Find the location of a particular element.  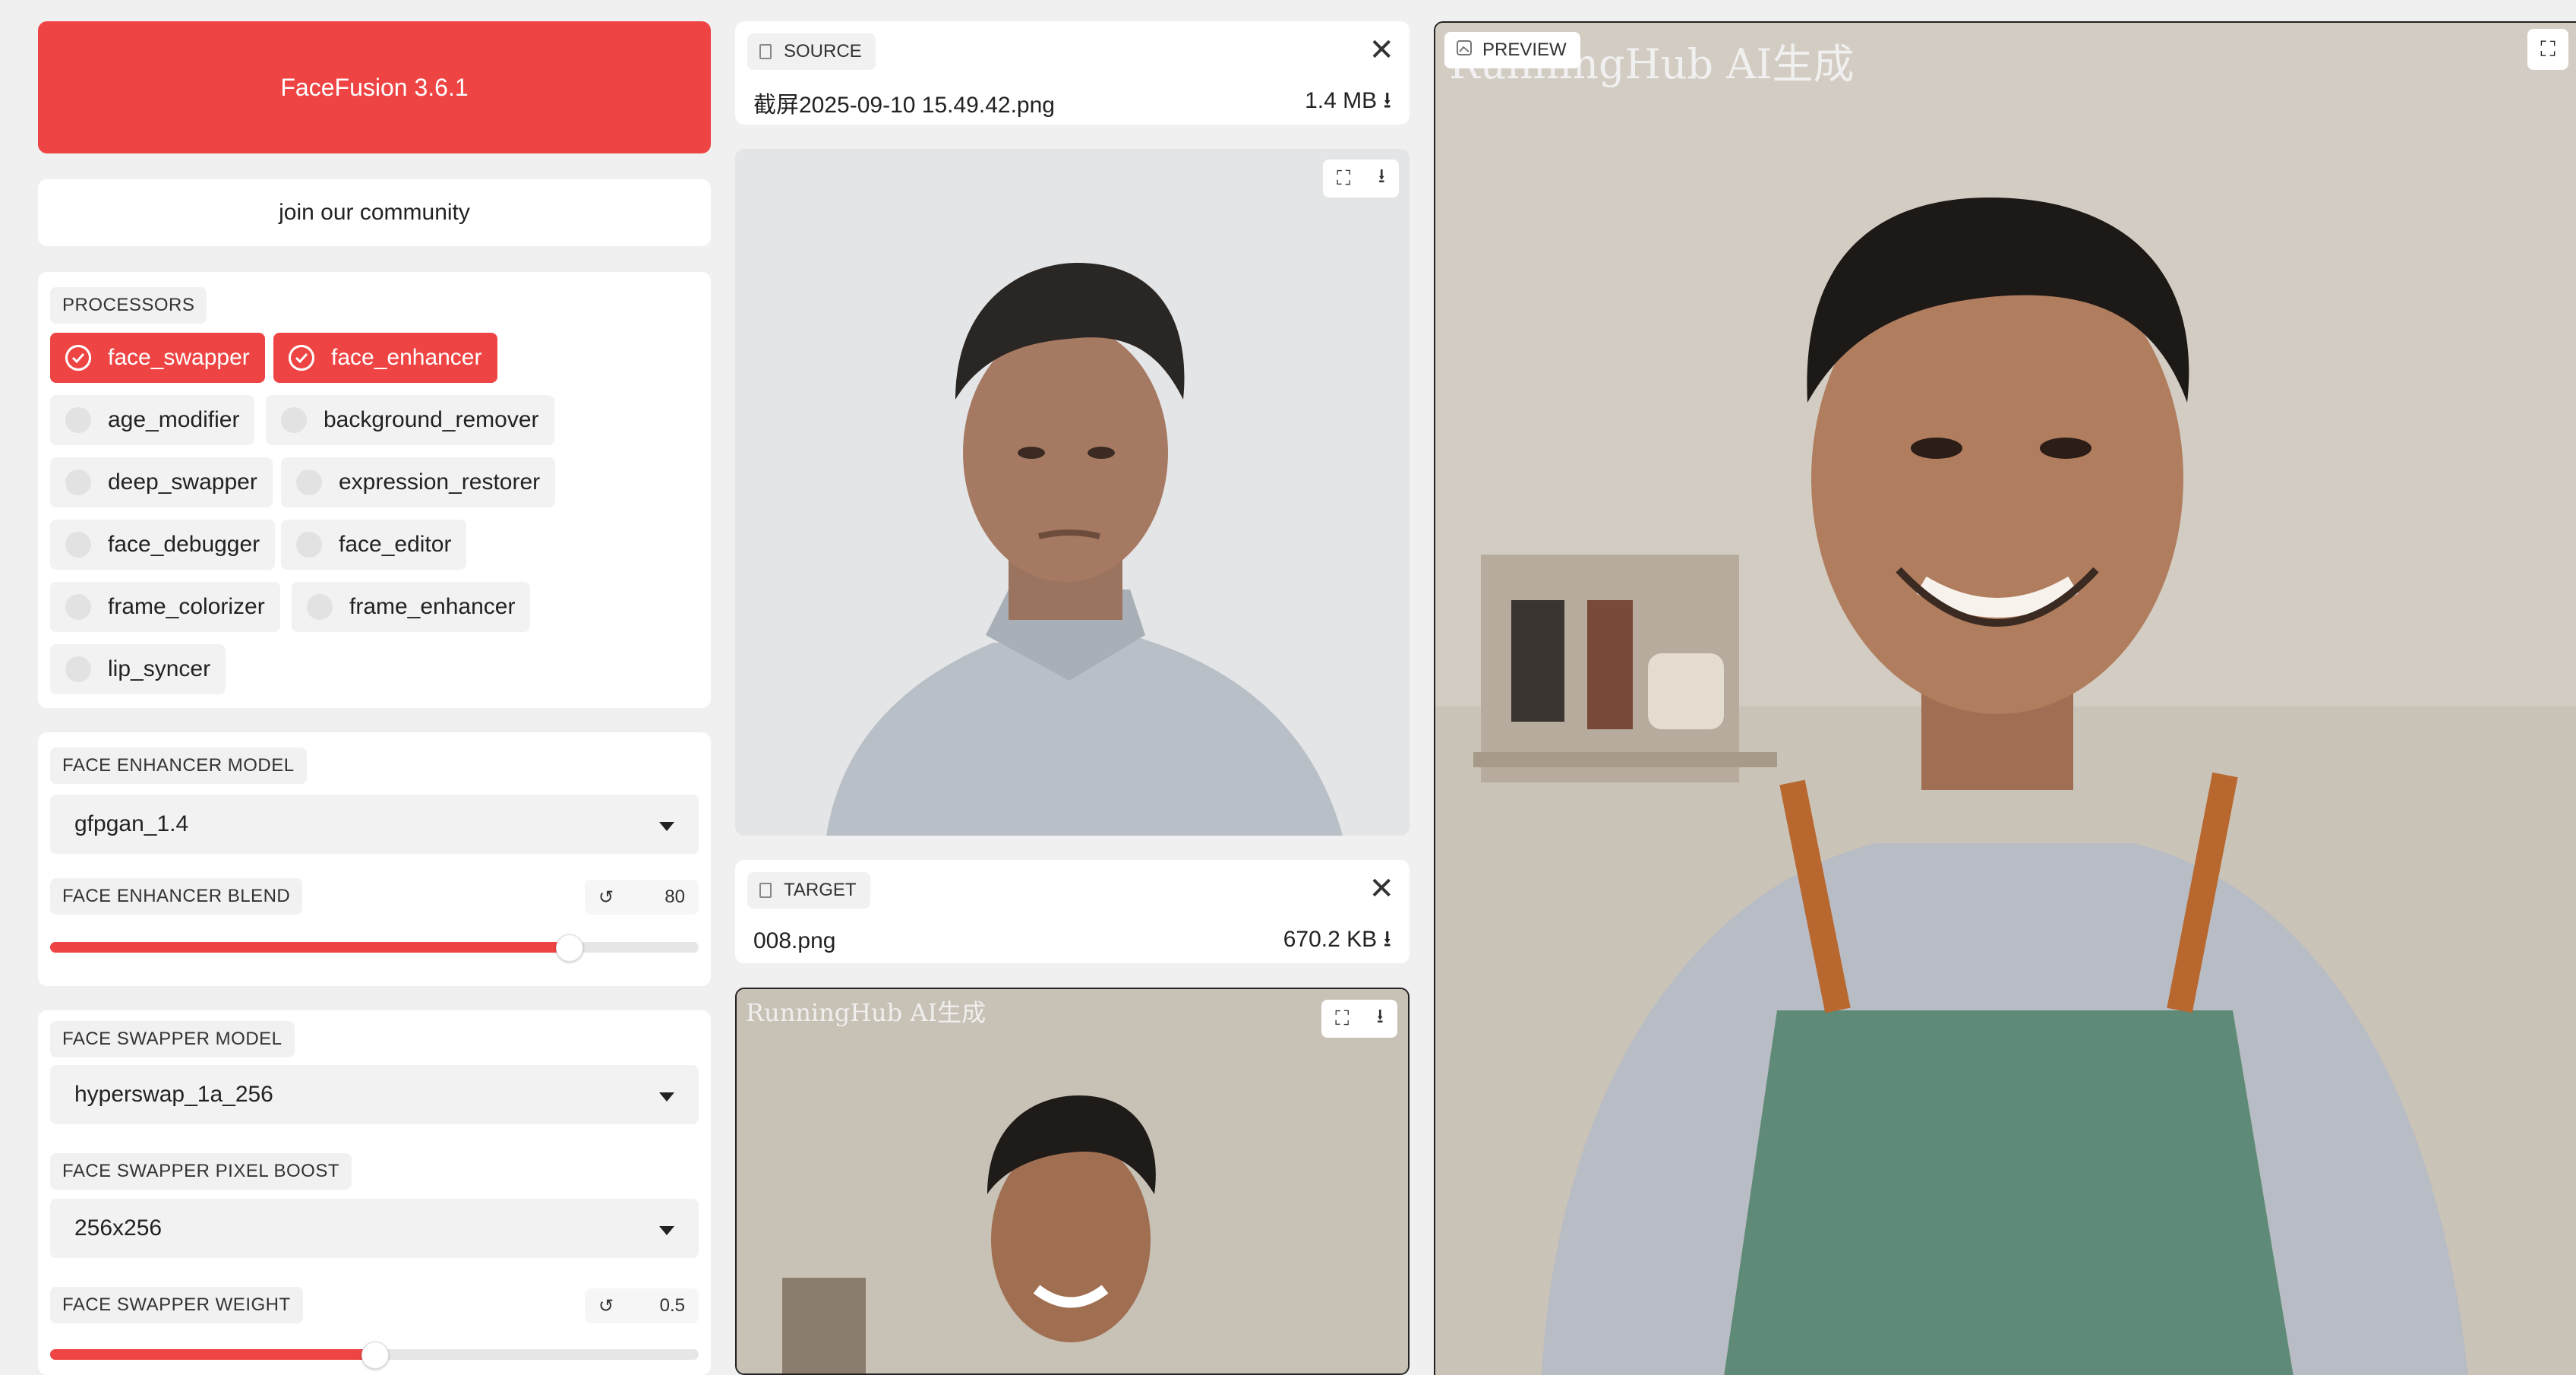

processor-expression-restorer: expression_restorer is located at coordinates (418, 482).